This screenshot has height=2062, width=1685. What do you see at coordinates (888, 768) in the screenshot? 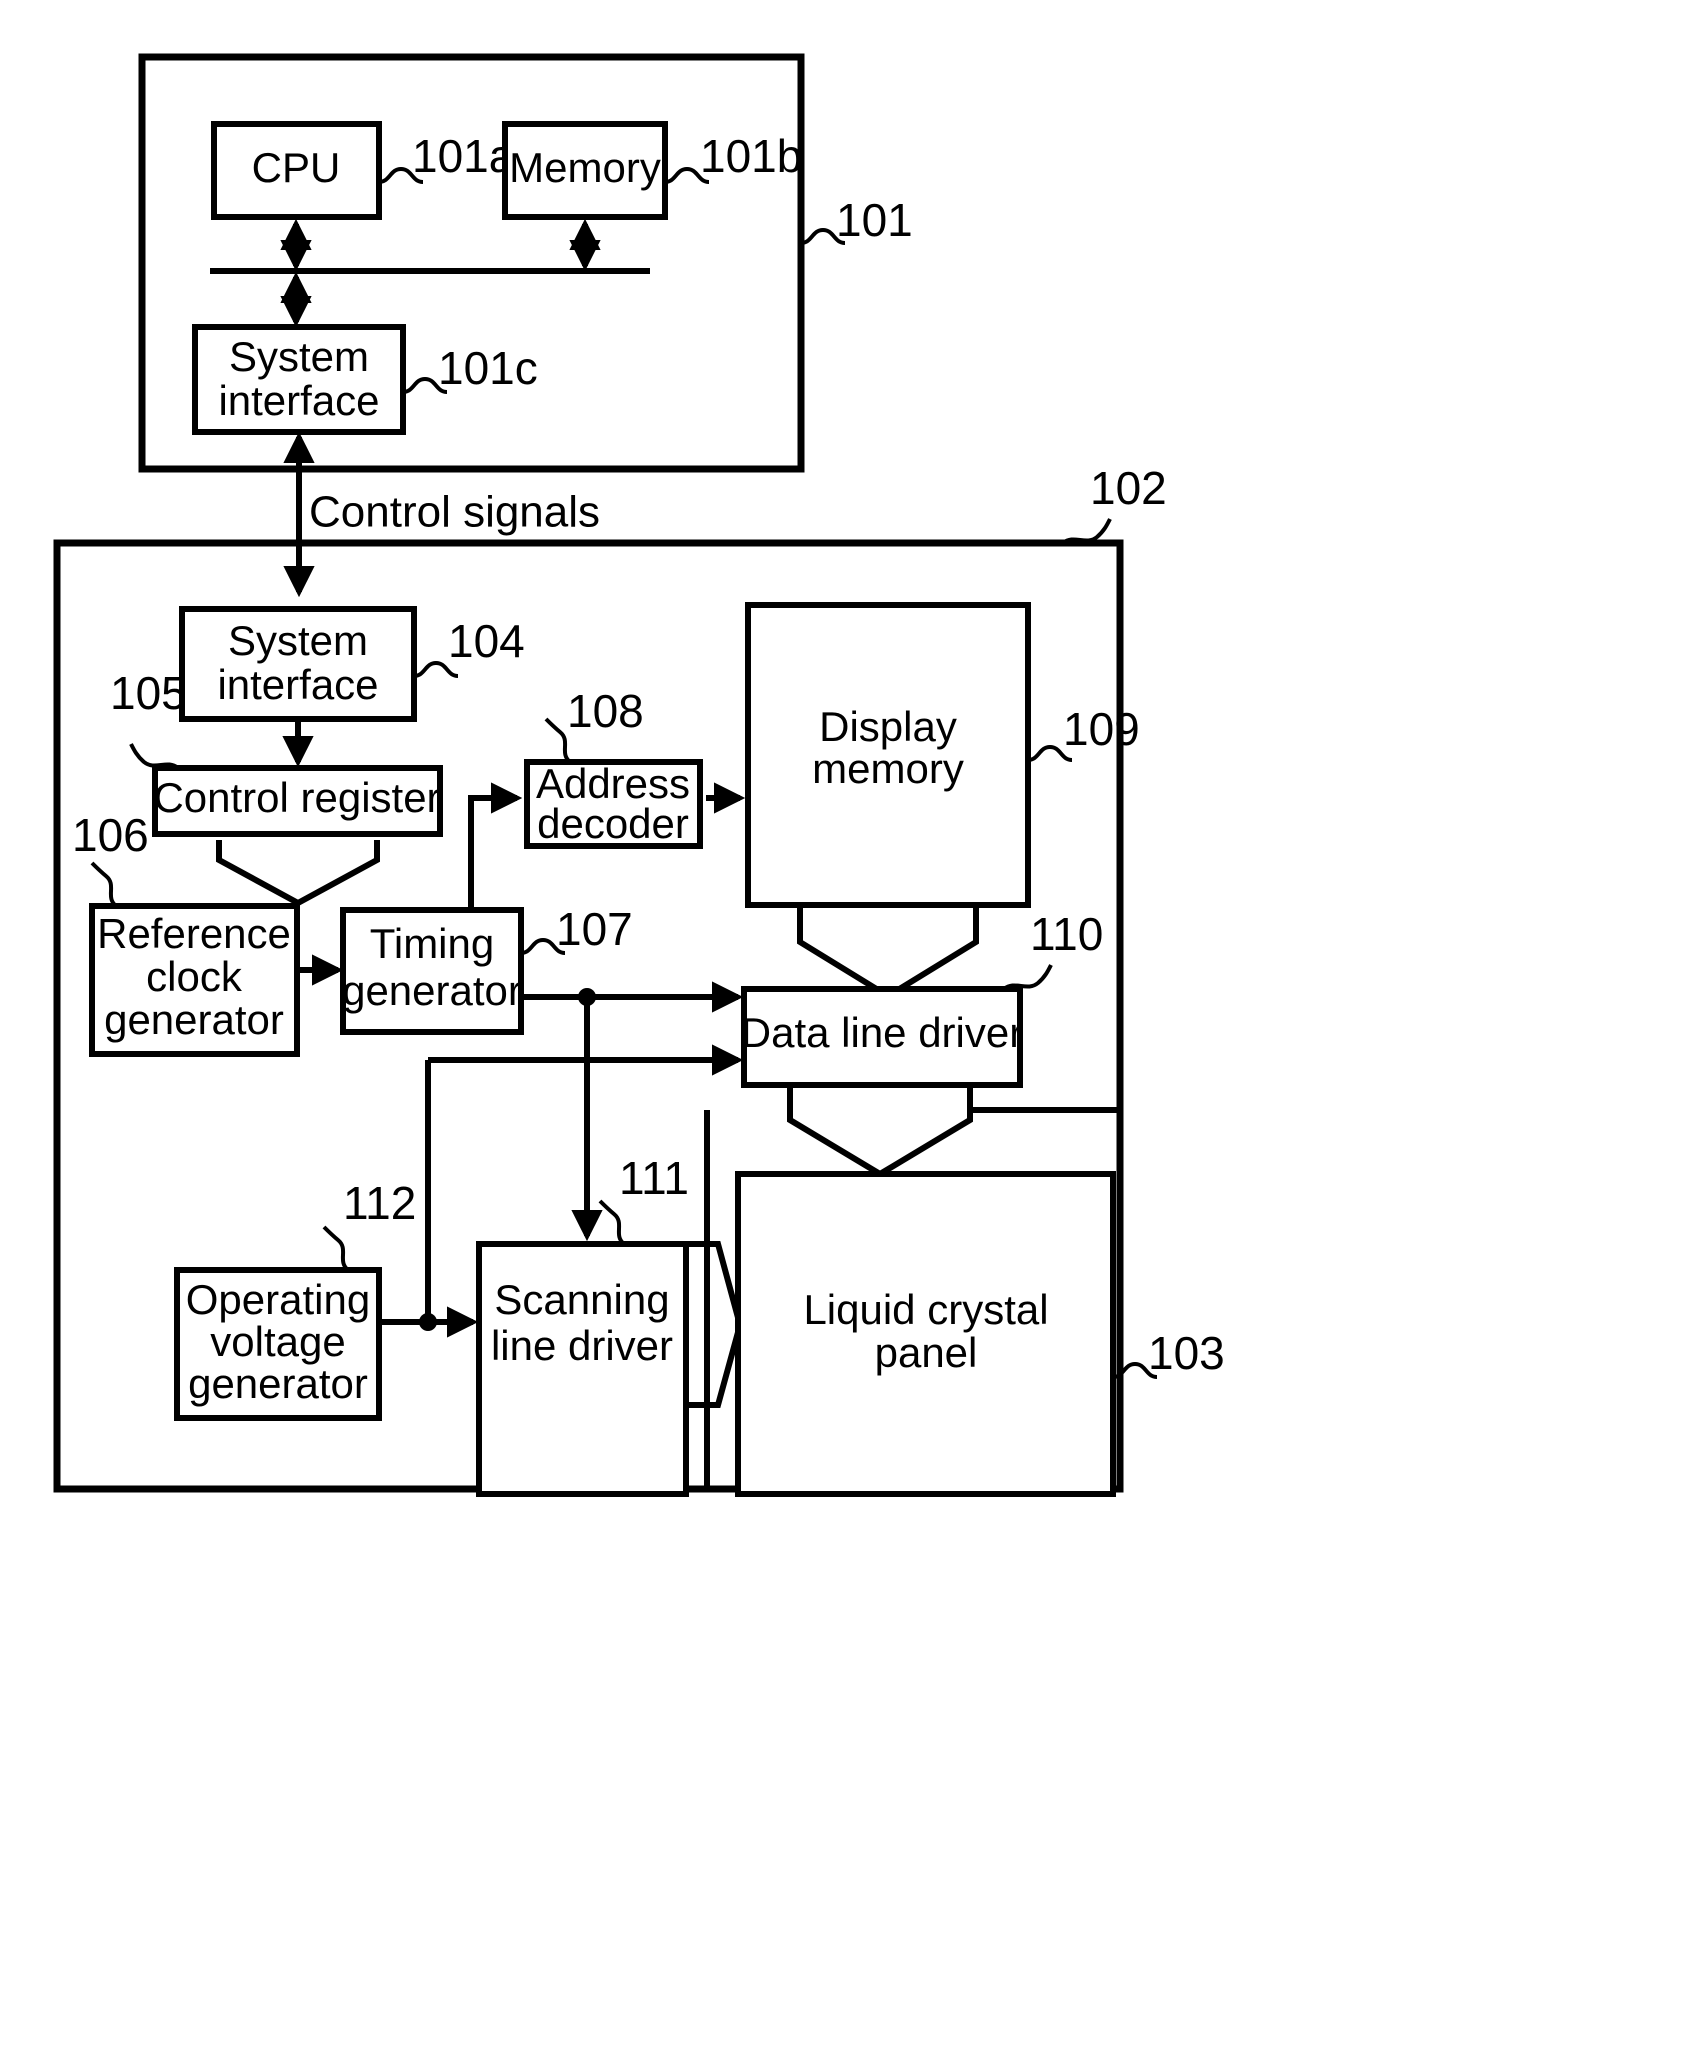
I see `display-memory-label-line2: memory` at bounding box center [888, 768].